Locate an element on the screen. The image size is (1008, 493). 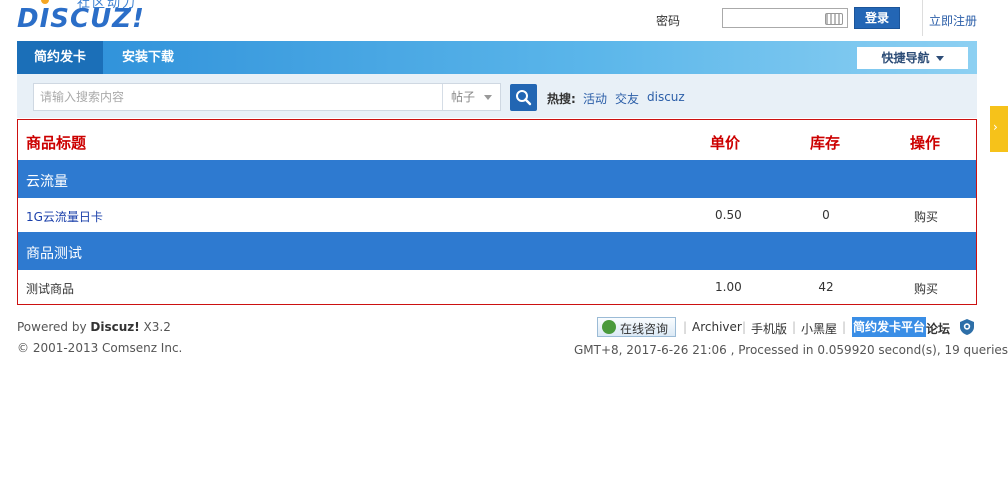
footer-link-mobile: 手机版 is located at coordinates (769, 328).